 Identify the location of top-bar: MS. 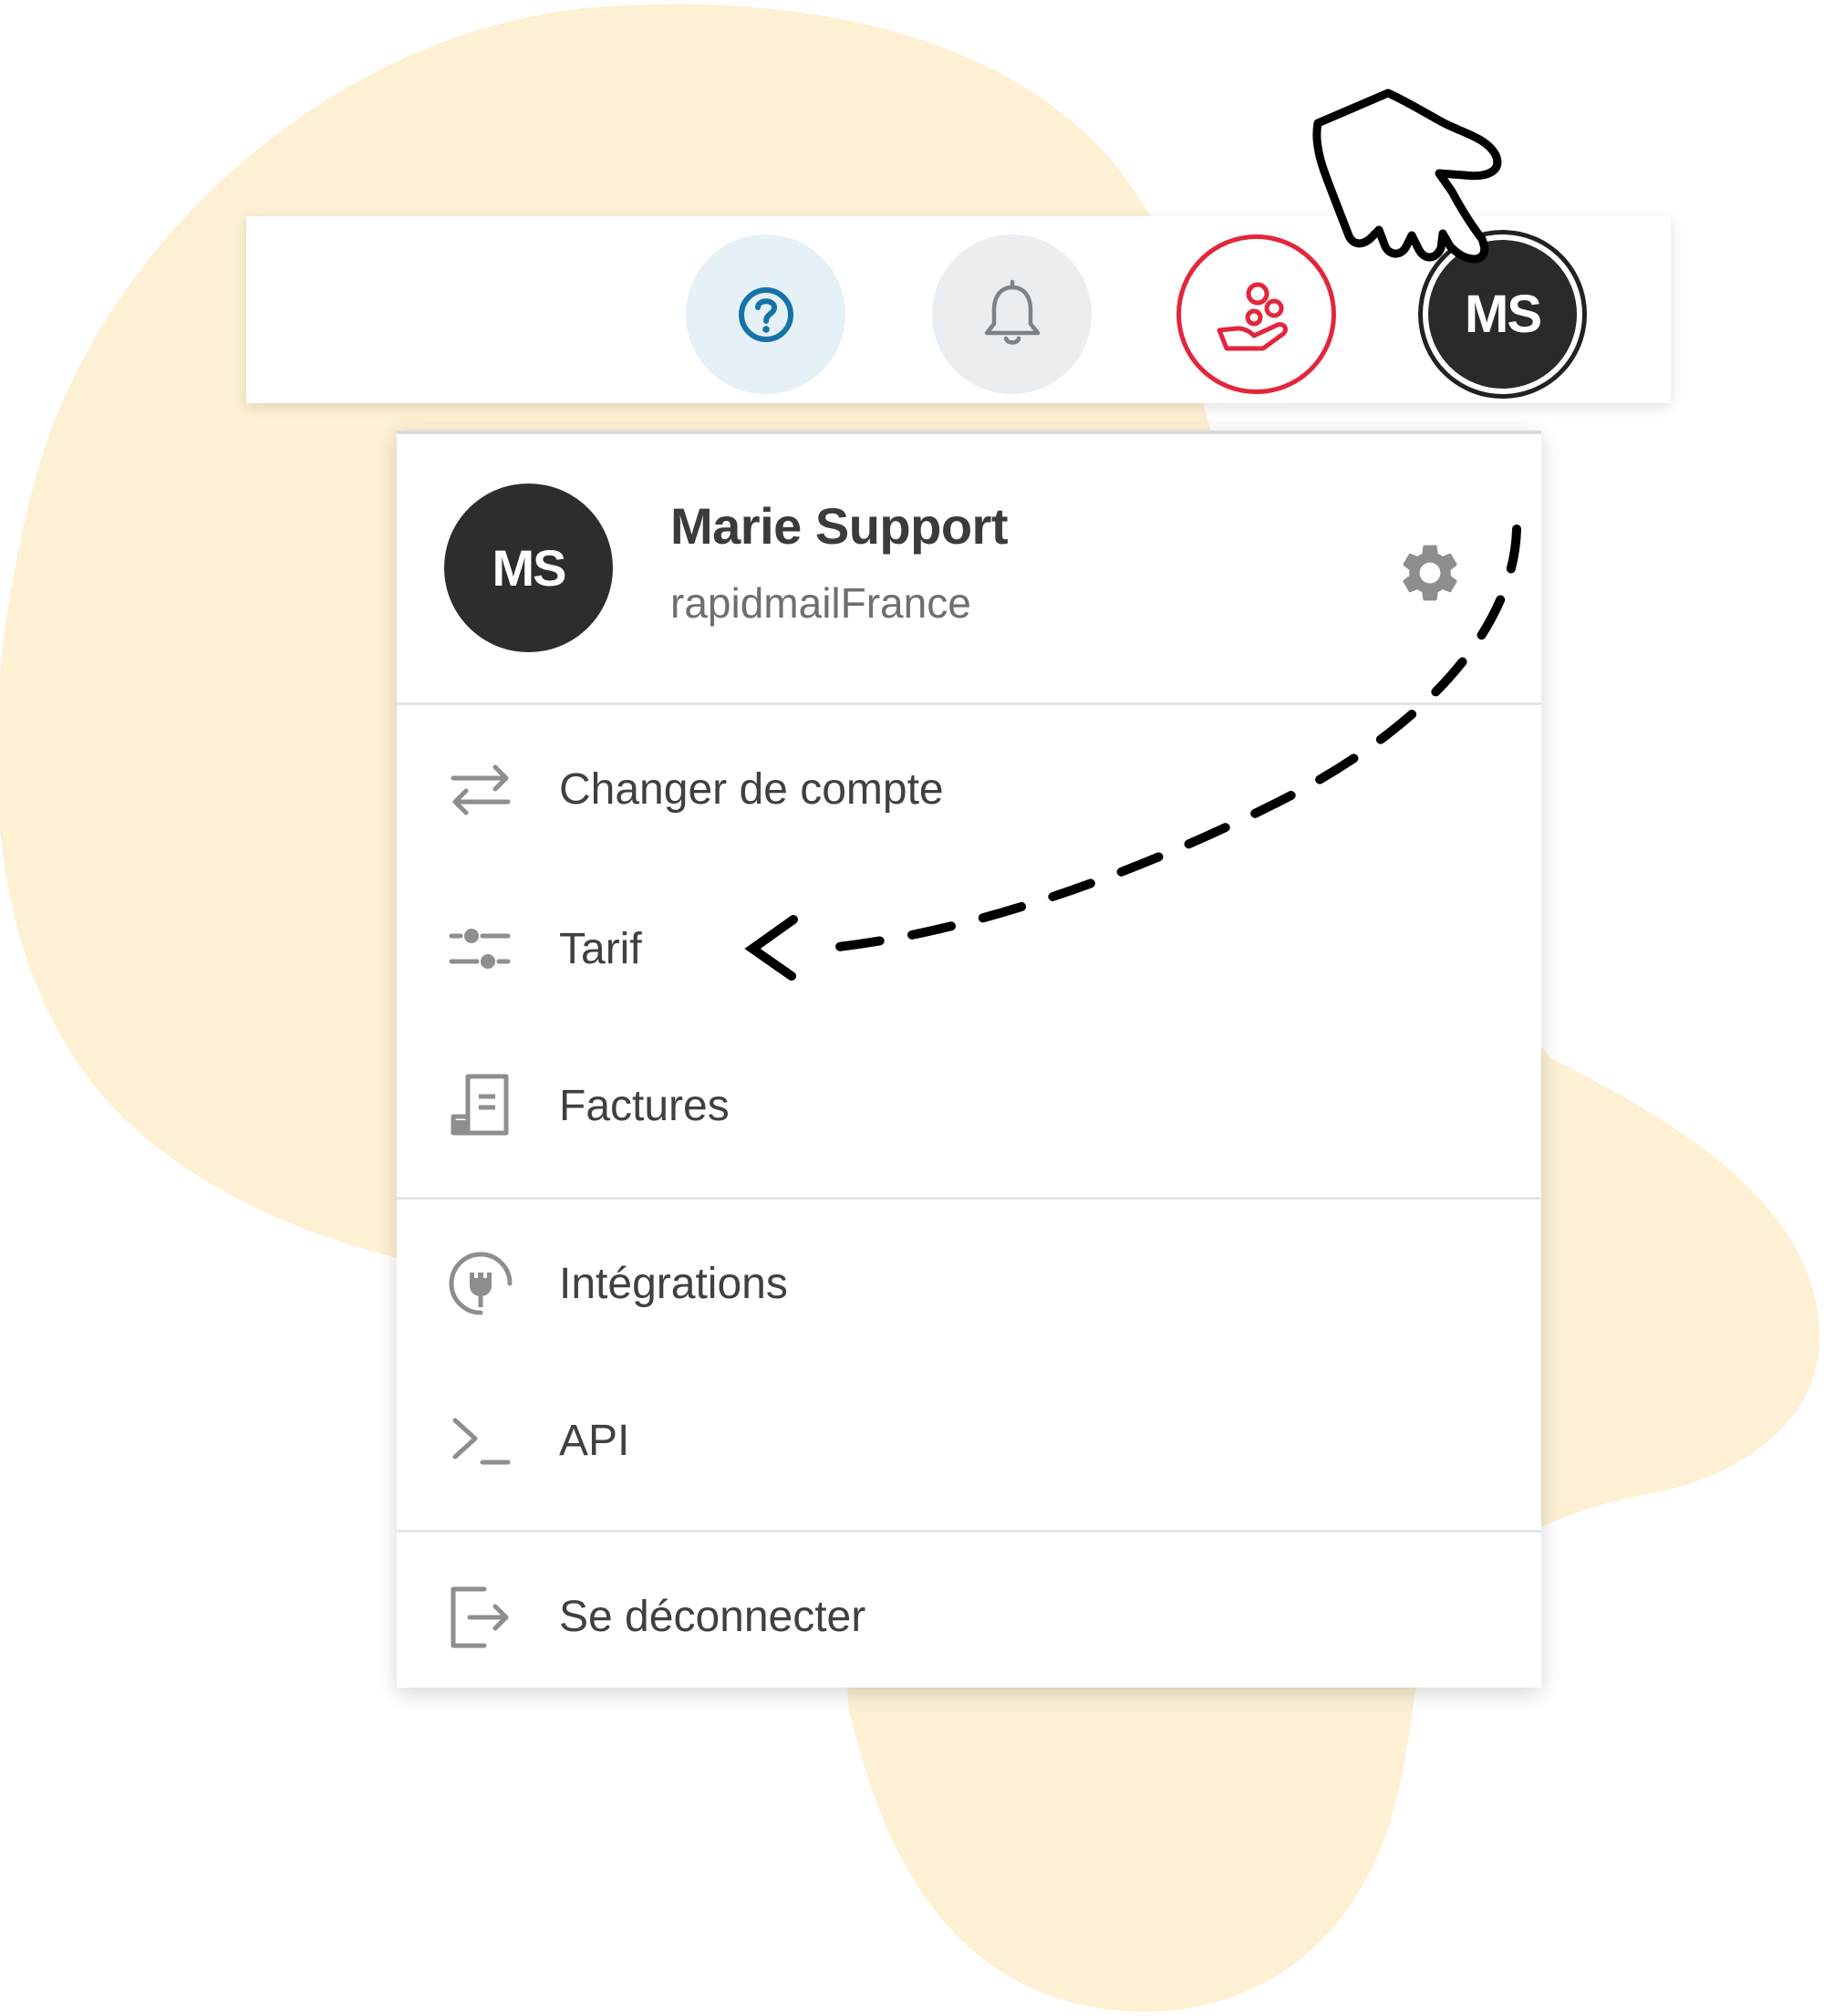
(958, 309).